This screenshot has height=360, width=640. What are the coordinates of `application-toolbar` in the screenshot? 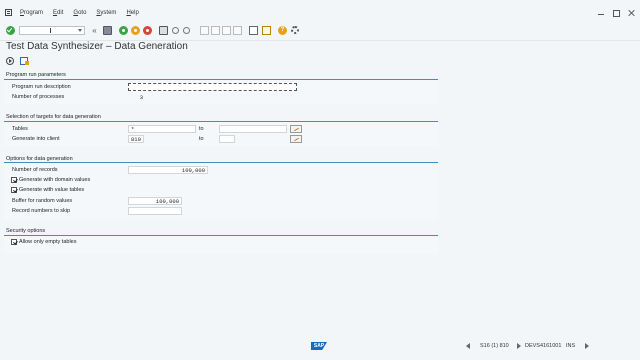 It's located at (20, 61).